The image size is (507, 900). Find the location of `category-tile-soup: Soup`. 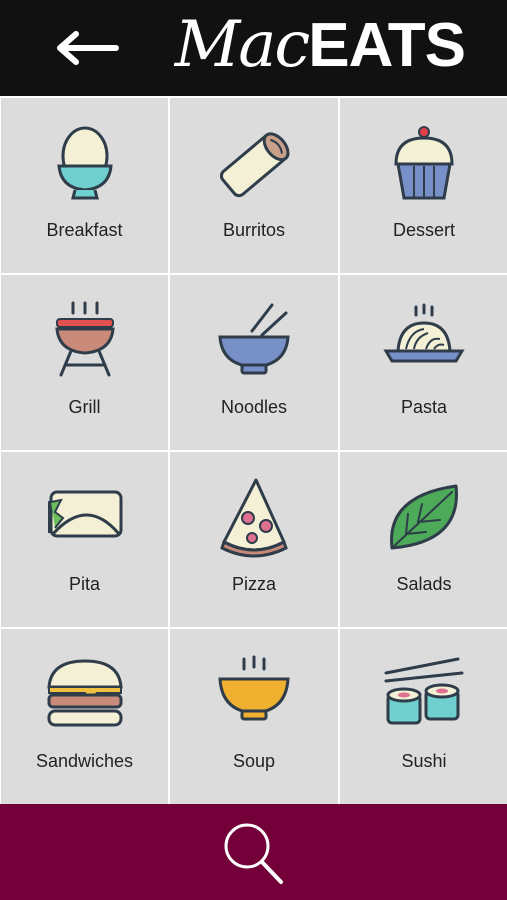

category-tile-soup: Soup is located at coordinates (254, 716).